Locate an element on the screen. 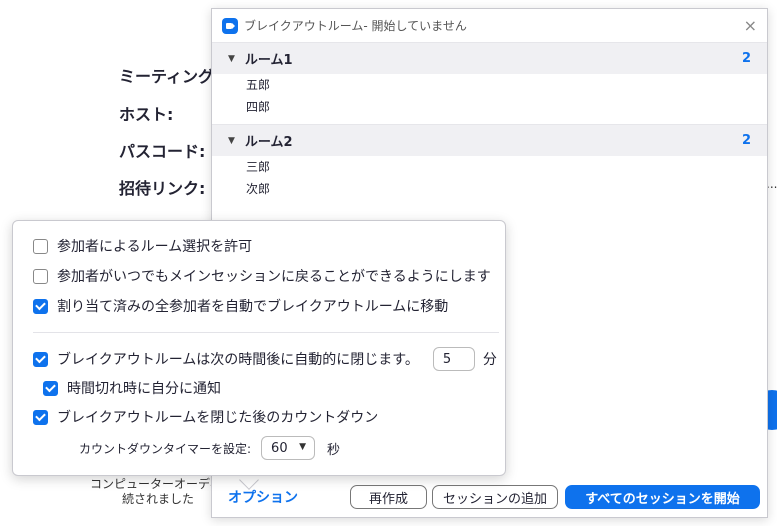  bottom-action-bar: オプション 再作成 セッションの追加 すべてのセッションを開始 is located at coordinates (489, 500).